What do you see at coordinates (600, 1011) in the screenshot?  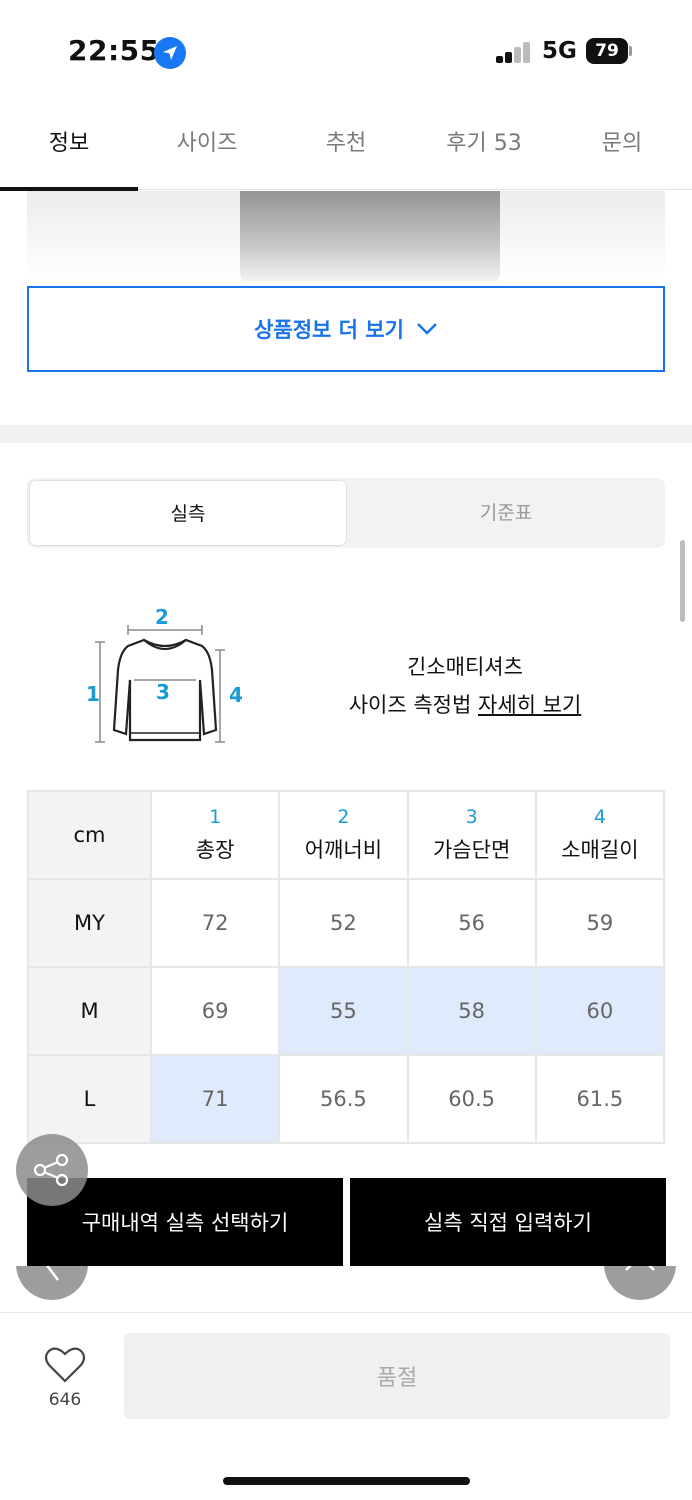 I see `table-cell: 60` at bounding box center [600, 1011].